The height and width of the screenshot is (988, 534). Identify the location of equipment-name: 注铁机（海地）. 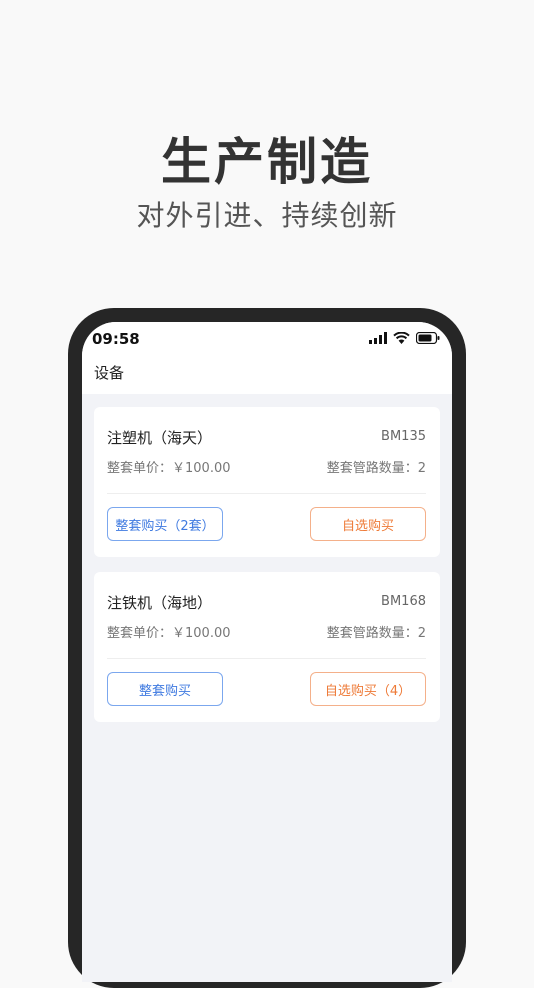
(160, 603).